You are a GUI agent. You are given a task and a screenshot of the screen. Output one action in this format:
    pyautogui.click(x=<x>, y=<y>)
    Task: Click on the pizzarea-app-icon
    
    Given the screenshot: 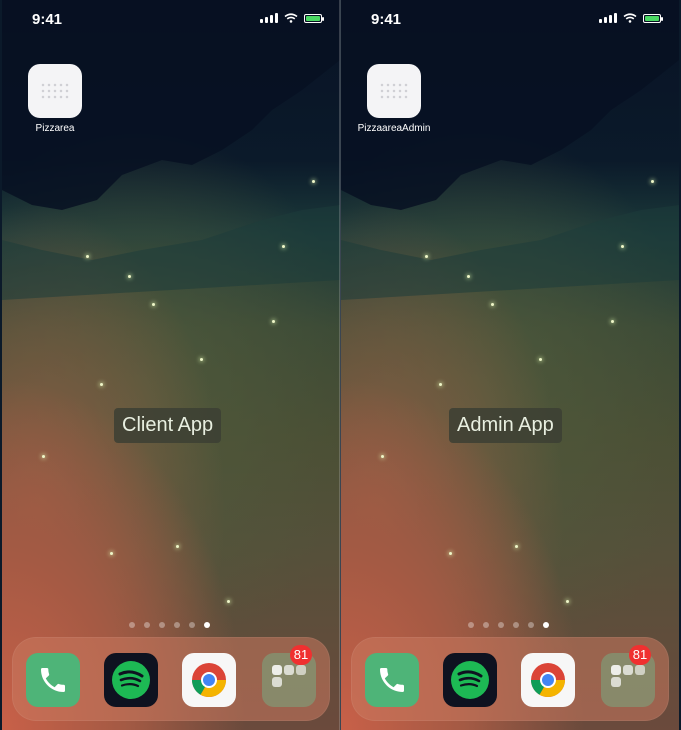 What is the action you would take?
    pyautogui.click(x=55, y=91)
    